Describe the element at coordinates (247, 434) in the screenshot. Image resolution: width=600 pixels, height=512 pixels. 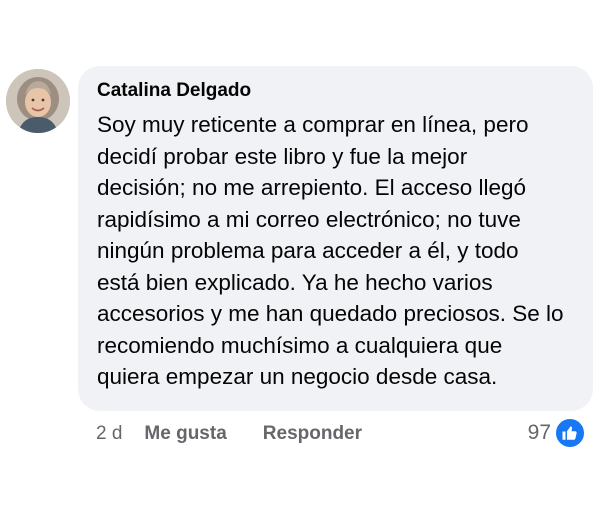
I see `comment-actions: 2 d Me gusta Responder` at that location.